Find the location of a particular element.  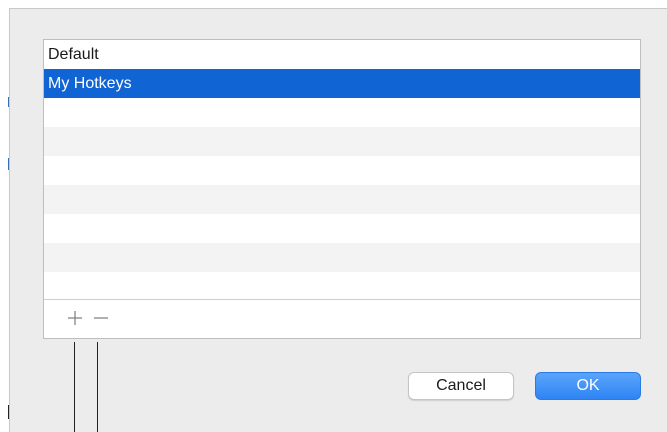

list-item: My Hotkeys is located at coordinates (342, 83).